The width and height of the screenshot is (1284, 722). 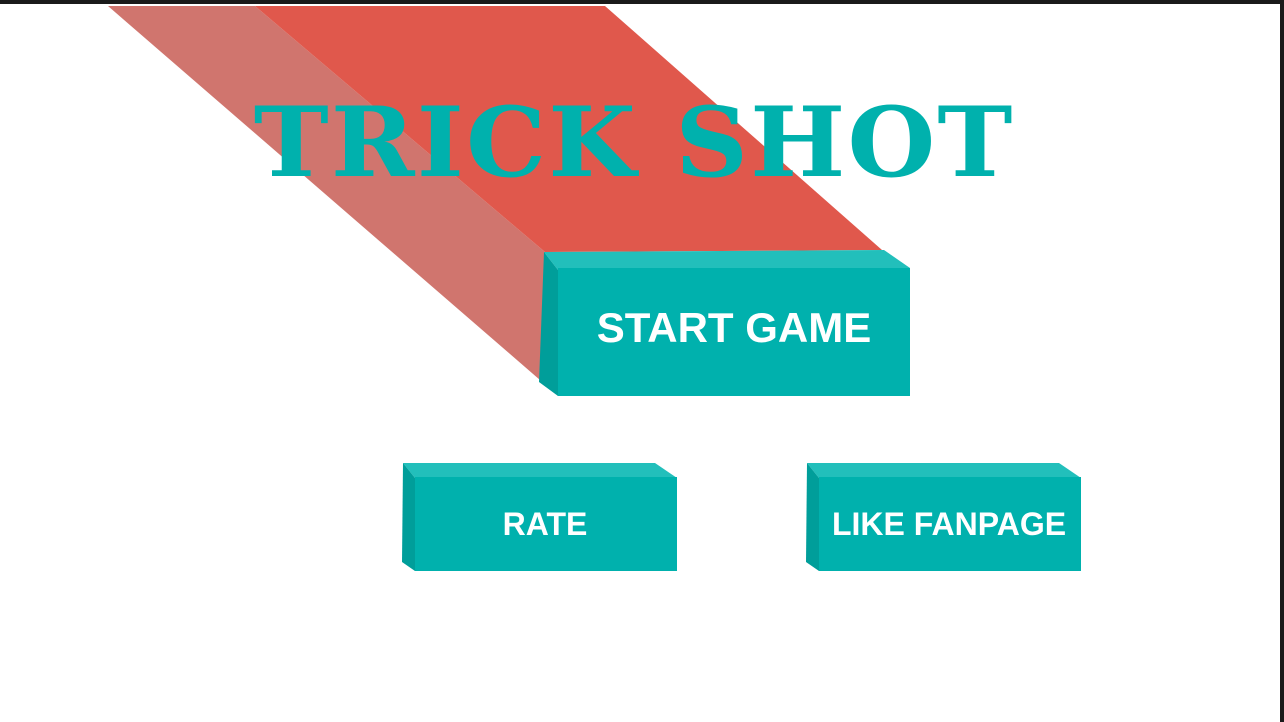 I want to click on start-game-label: START GAME, so click(x=734, y=327).